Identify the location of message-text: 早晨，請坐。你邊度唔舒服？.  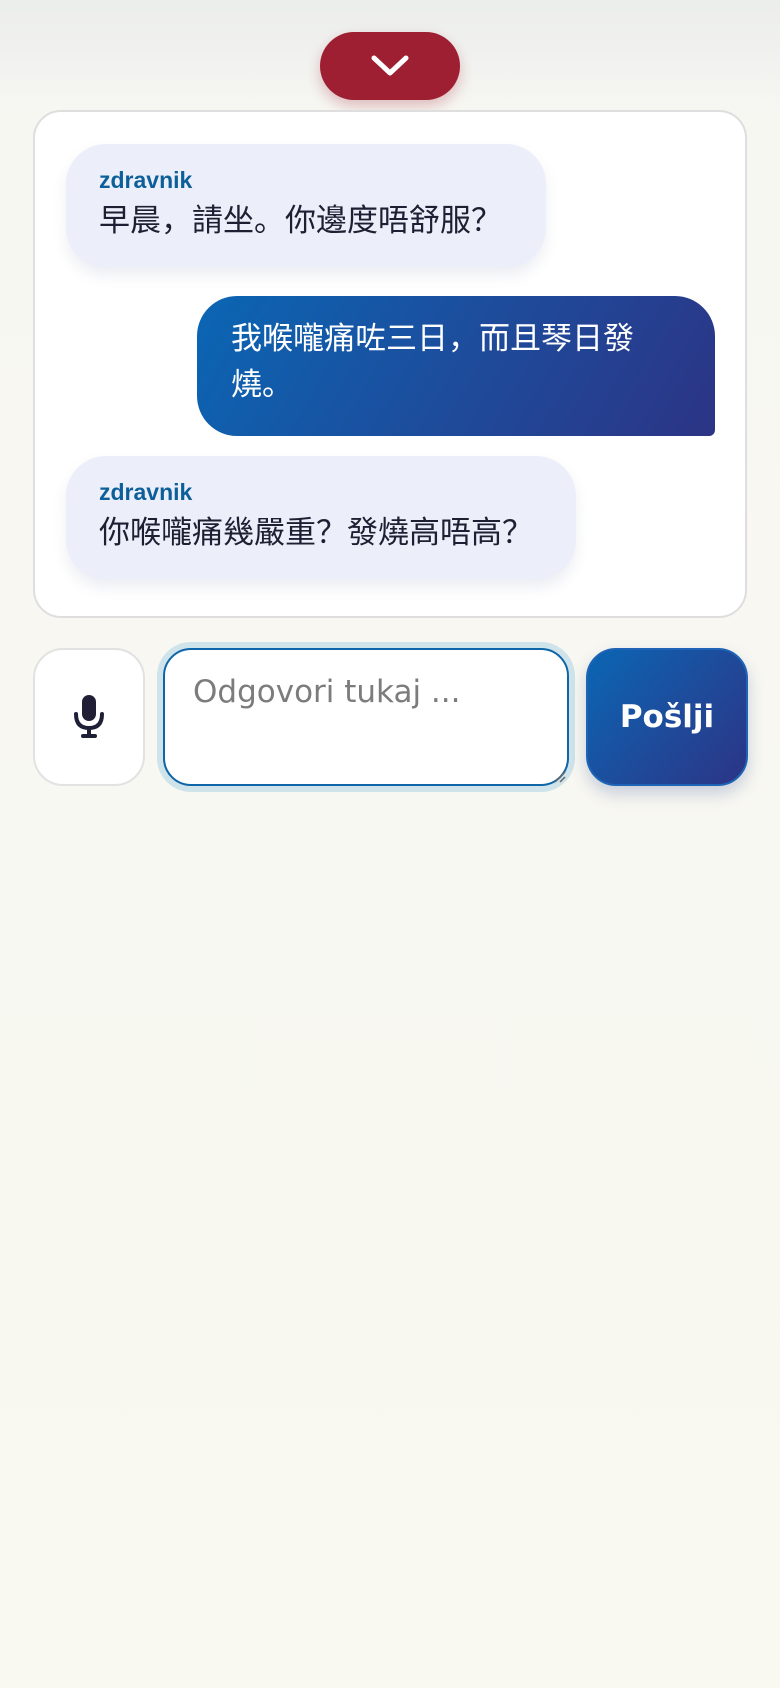
(300, 221).